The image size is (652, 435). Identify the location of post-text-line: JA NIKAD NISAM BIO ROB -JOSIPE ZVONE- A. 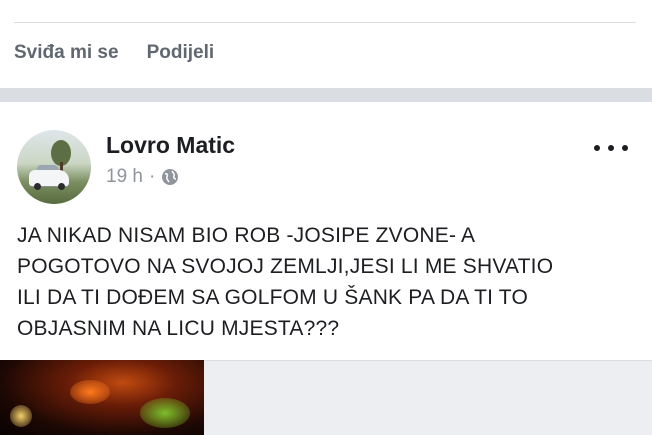
(246, 235).